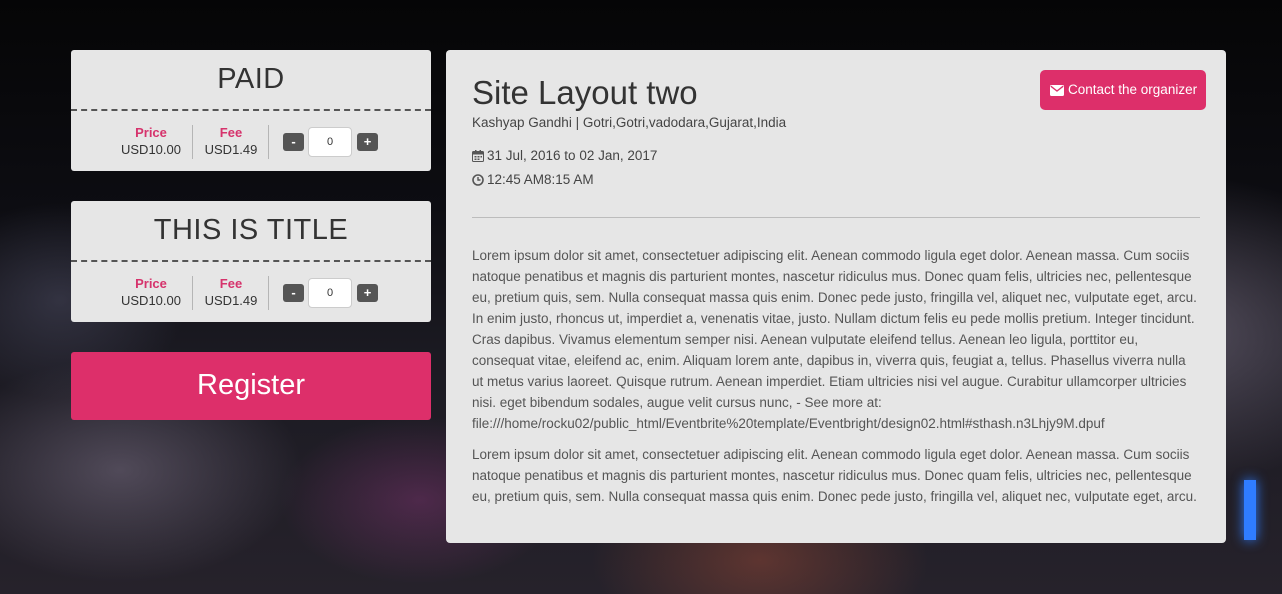 The width and height of the screenshot is (1282, 594). What do you see at coordinates (1133, 89) in the screenshot?
I see `contact-organizer-label: Contact the organizer` at bounding box center [1133, 89].